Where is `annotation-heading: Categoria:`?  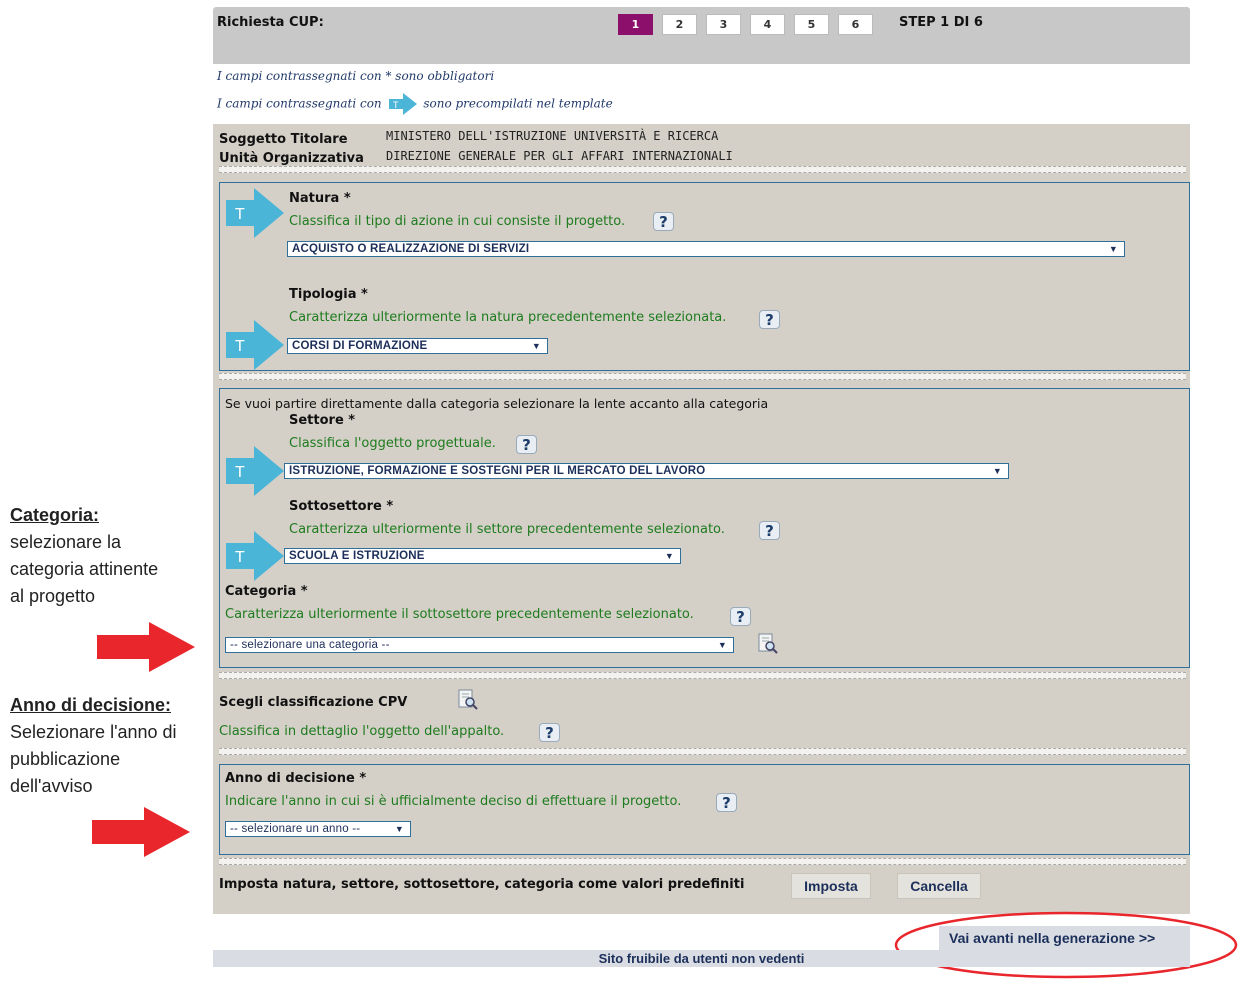
annotation-heading: Categoria: is located at coordinates (55, 515).